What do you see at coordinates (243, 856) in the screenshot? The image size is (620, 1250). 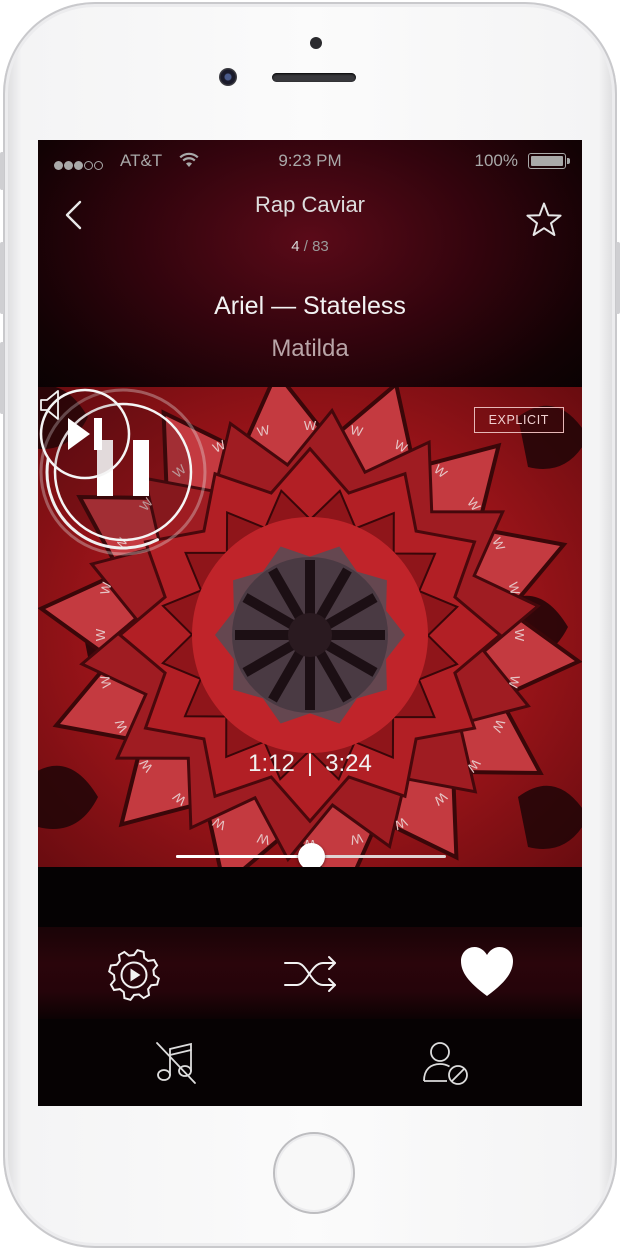 I see `volume-level` at bounding box center [243, 856].